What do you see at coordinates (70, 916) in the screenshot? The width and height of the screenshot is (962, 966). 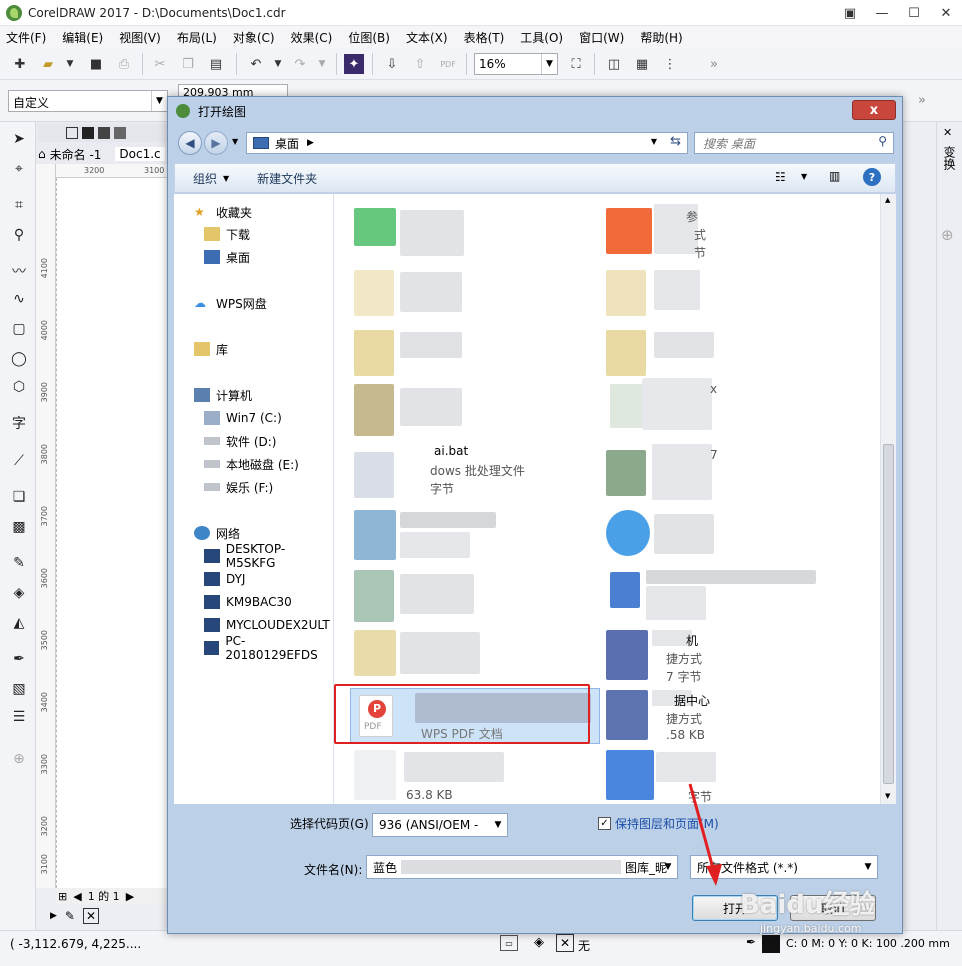 I see `eyedropper-small-icon: ✎` at bounding box center [70, 916].